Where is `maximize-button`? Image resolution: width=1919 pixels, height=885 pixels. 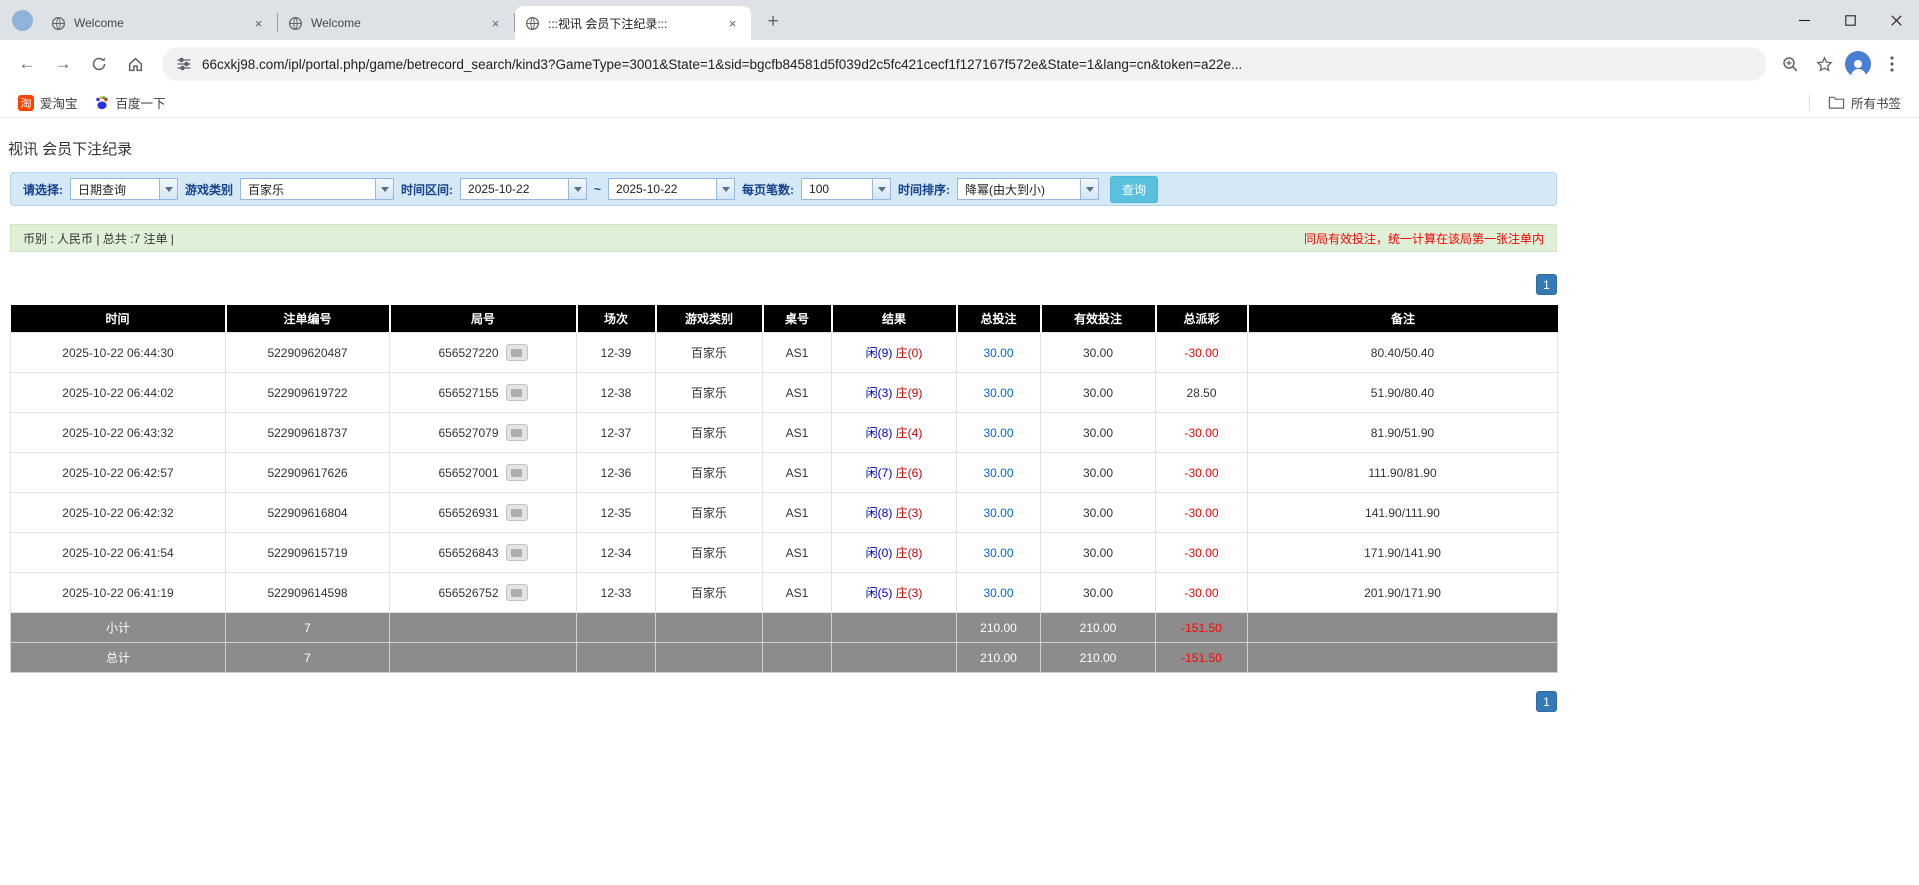
maximize-button is located at coordinates (1850, 20).